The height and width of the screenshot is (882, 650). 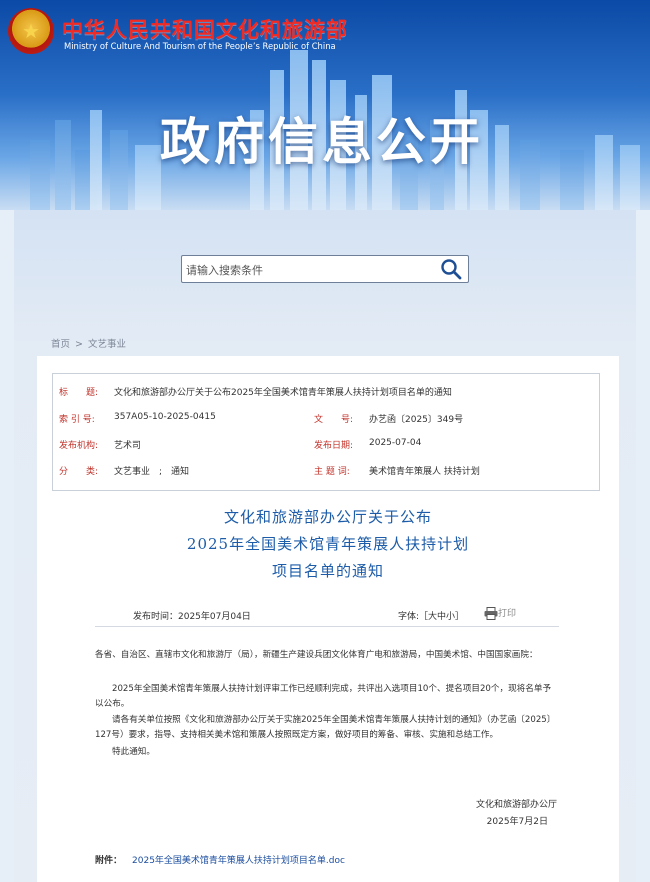 I want to click on document-title-line-2: 2025年全国美术馆青年策展人扶持计划, so click(x=328, y=544).